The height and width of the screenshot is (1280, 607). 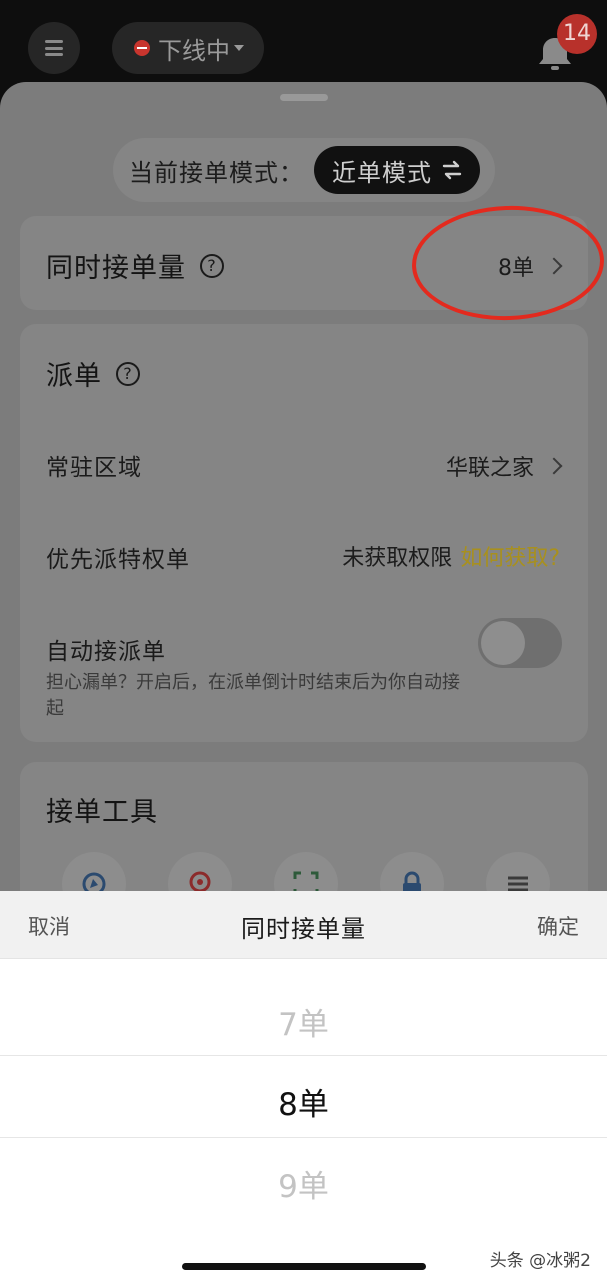 What do you see at coordinates (510, 556) in the screenshot?
I see `how-to-get-link: 如何获取?` at bounding box center [510, 556].